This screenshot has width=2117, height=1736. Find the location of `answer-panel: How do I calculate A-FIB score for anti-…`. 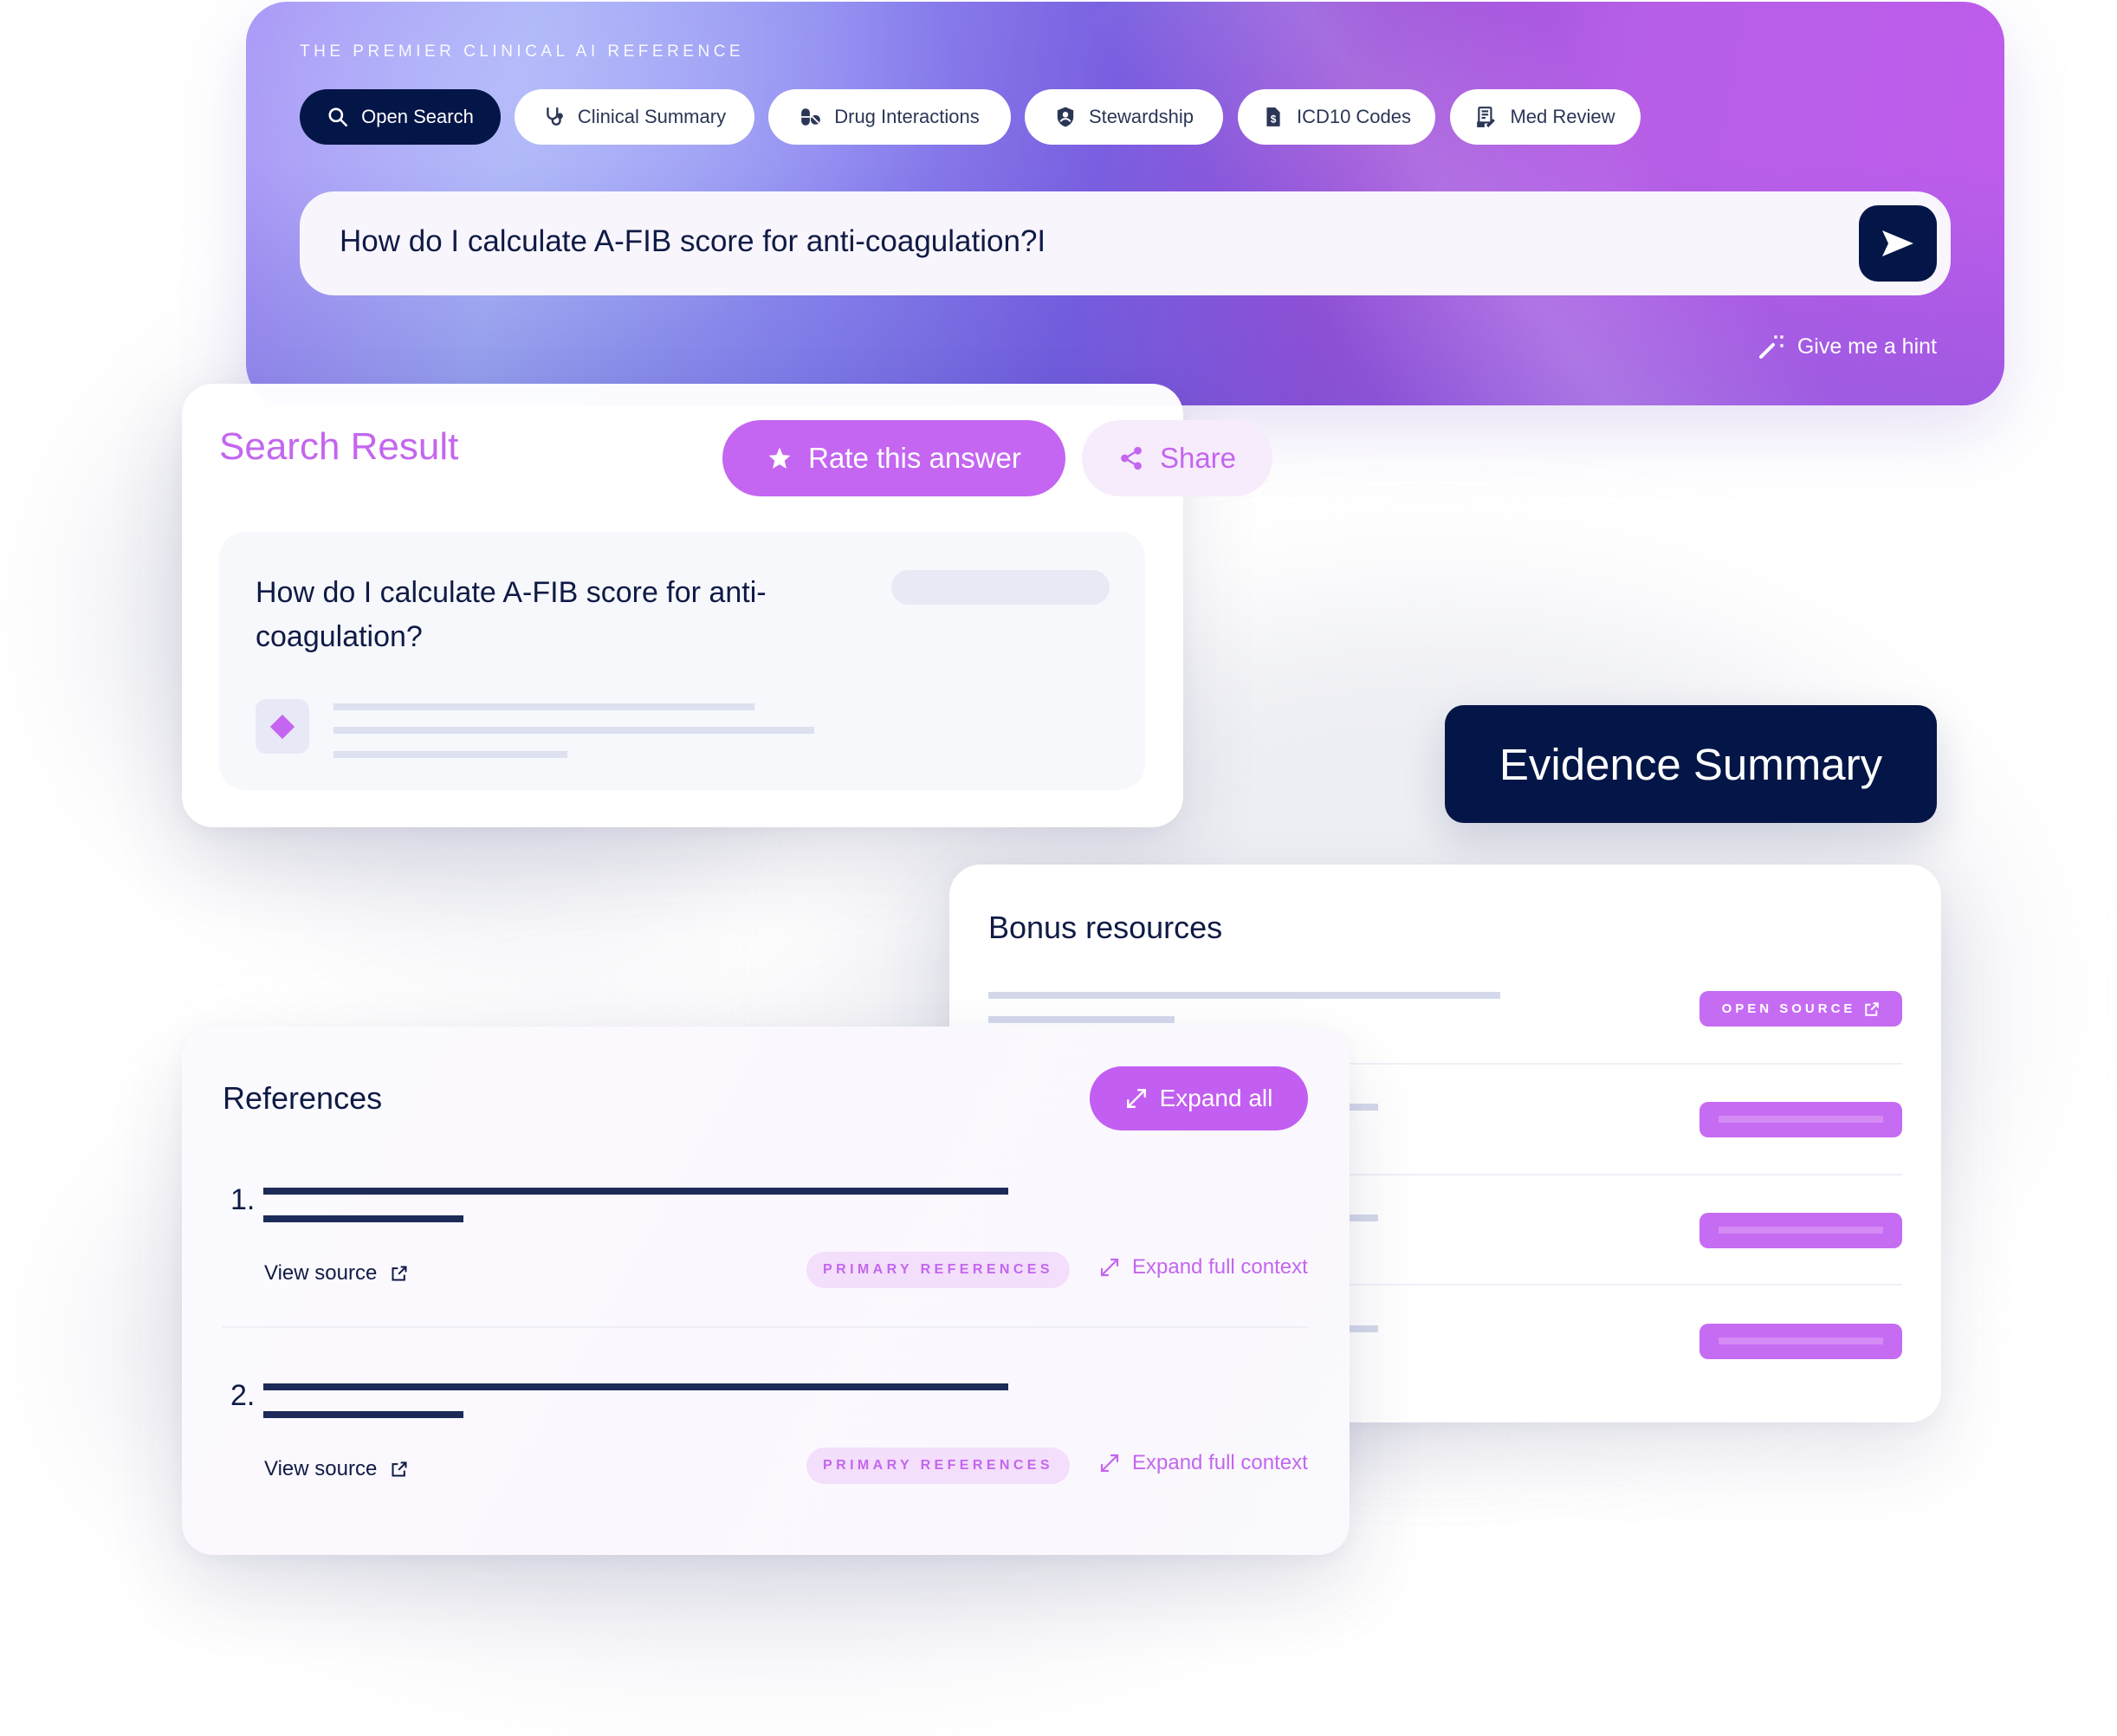

answer-panel: How do I calculate A-FIB score for anti-… is located at coordinates (682, 661).